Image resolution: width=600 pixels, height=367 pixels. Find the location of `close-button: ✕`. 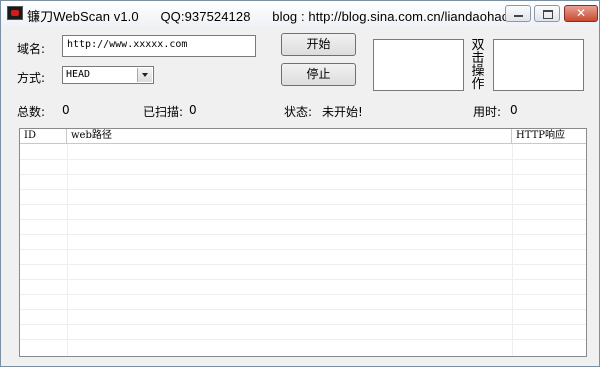

close-button: ✕ is located at coordinates (581, 13).